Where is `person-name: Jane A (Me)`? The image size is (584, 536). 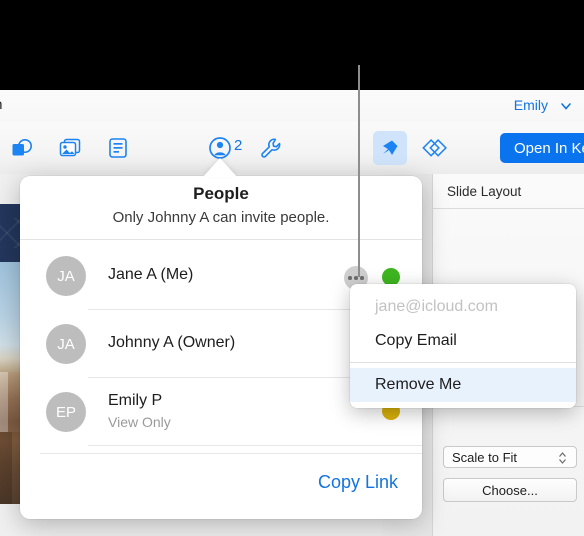 person-name: Jane A (Me) is located at coordinates (151, 274).